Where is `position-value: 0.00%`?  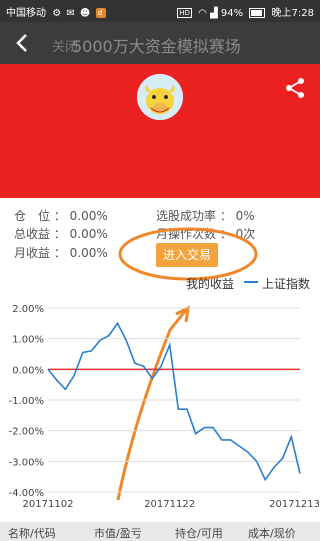 position-value: 0.00% is located at coordinates (88, 216).